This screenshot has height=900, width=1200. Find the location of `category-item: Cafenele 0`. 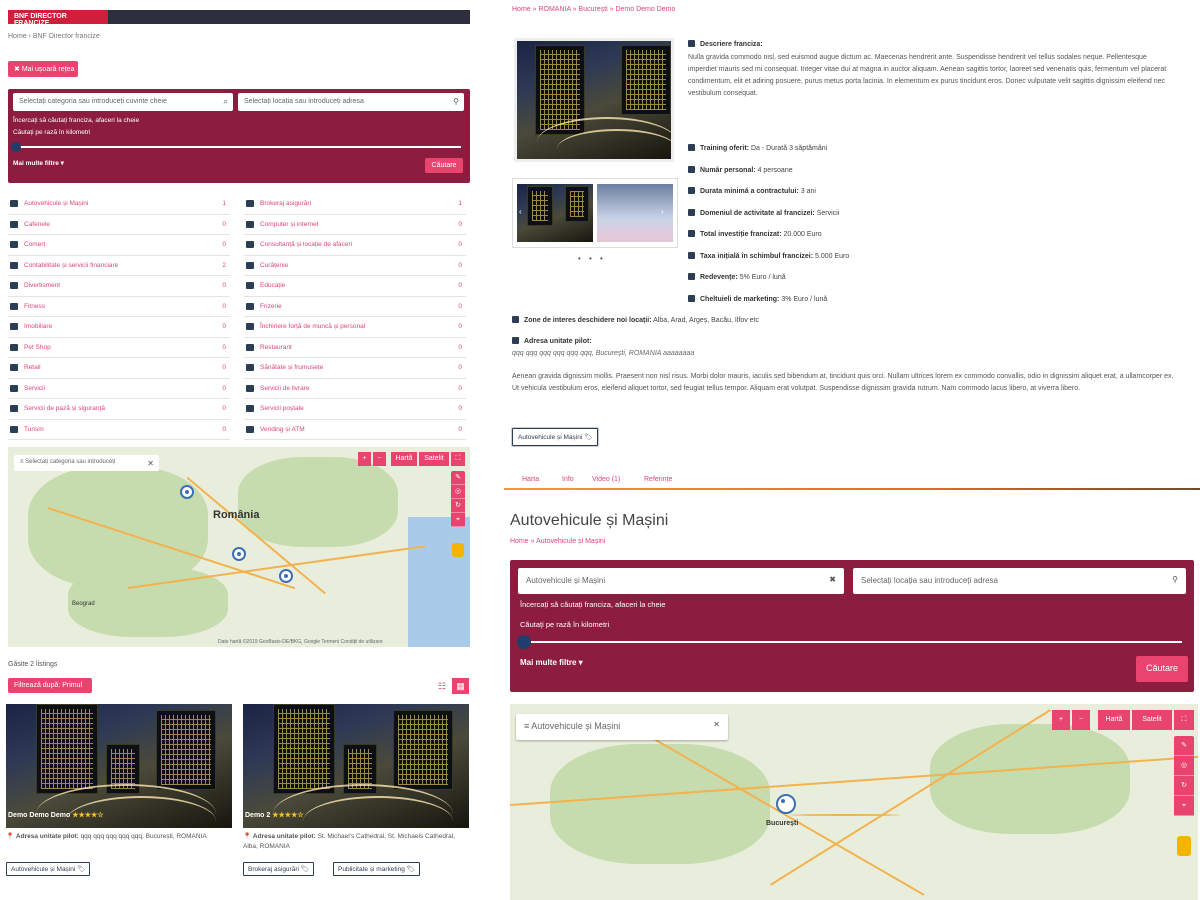

category-item: Cafenele 0 is located at coordinates (119, 225).